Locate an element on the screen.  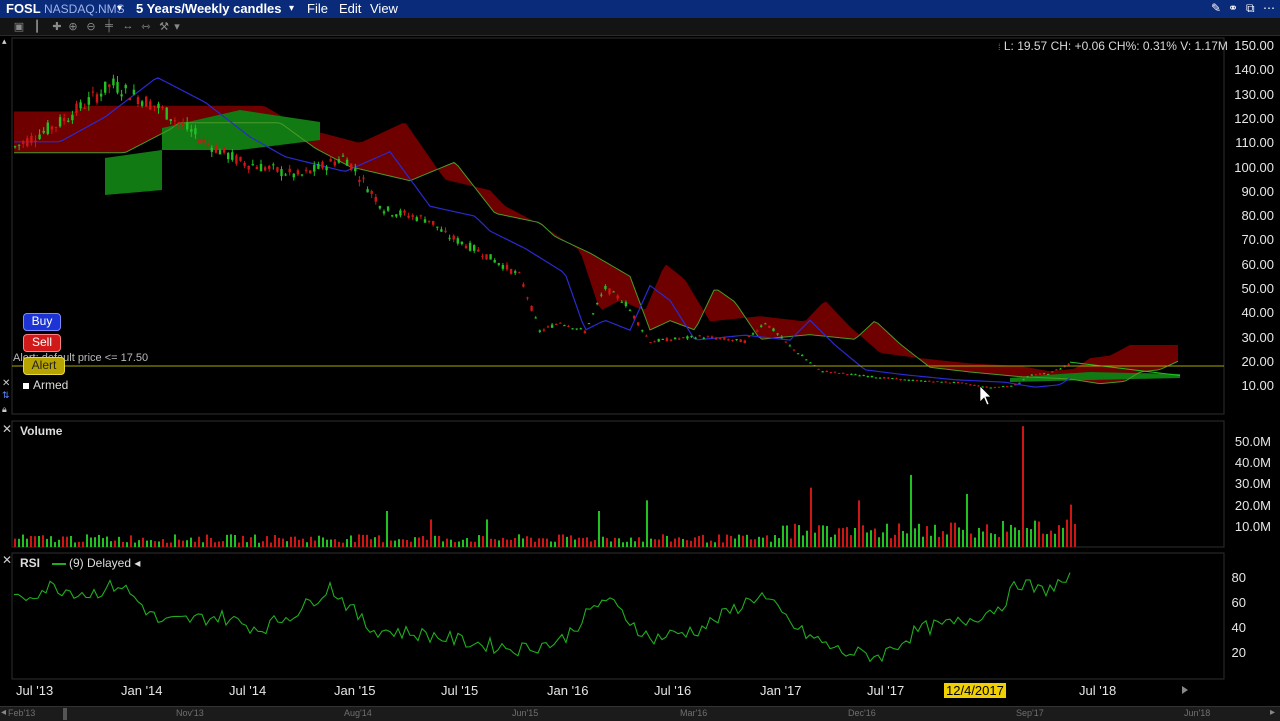
price-tick: 50.00 is located at coordinates (1257, 288).